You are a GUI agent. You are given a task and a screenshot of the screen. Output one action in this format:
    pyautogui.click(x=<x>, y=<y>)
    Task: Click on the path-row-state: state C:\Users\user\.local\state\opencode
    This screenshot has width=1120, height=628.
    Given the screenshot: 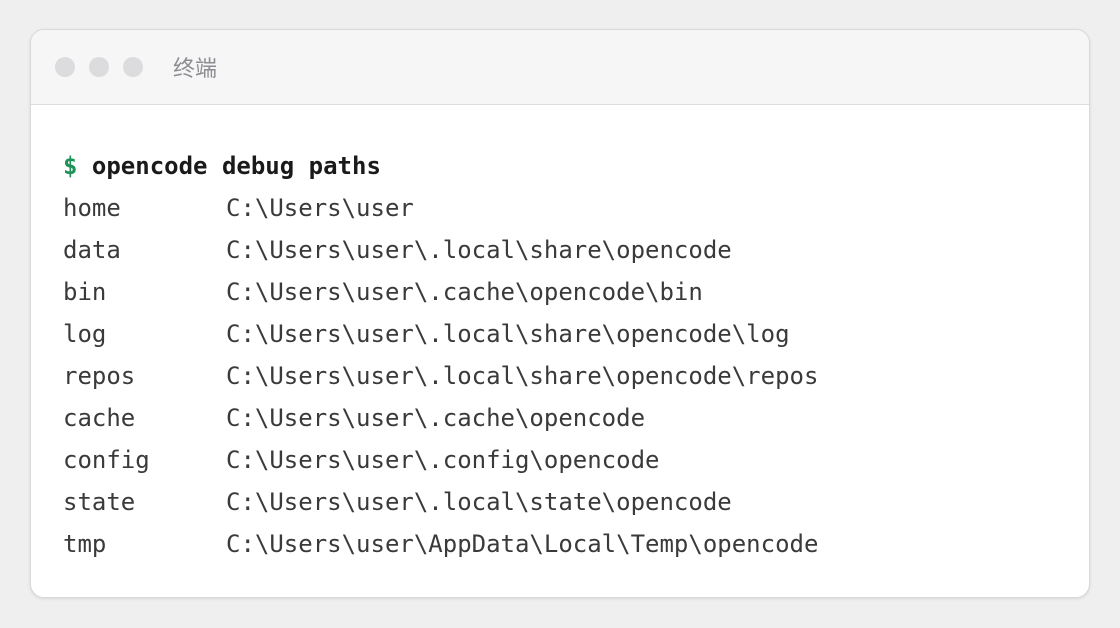 What is the action you would take?
    pyautogui.click(x=576, y=502)
    